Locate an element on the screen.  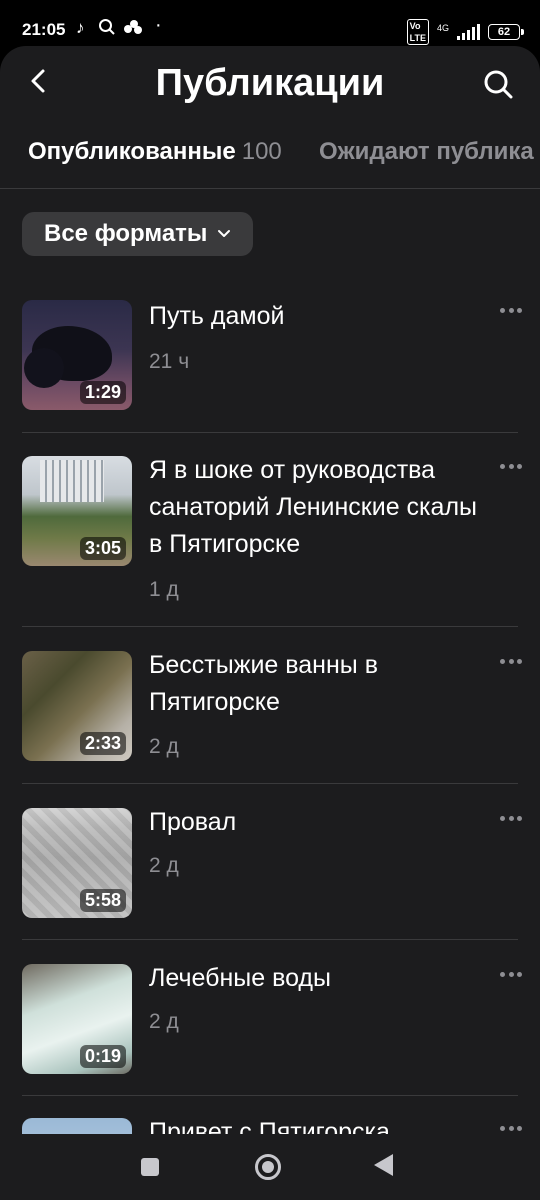
search-status-icon is located at coordinates (107, 29).